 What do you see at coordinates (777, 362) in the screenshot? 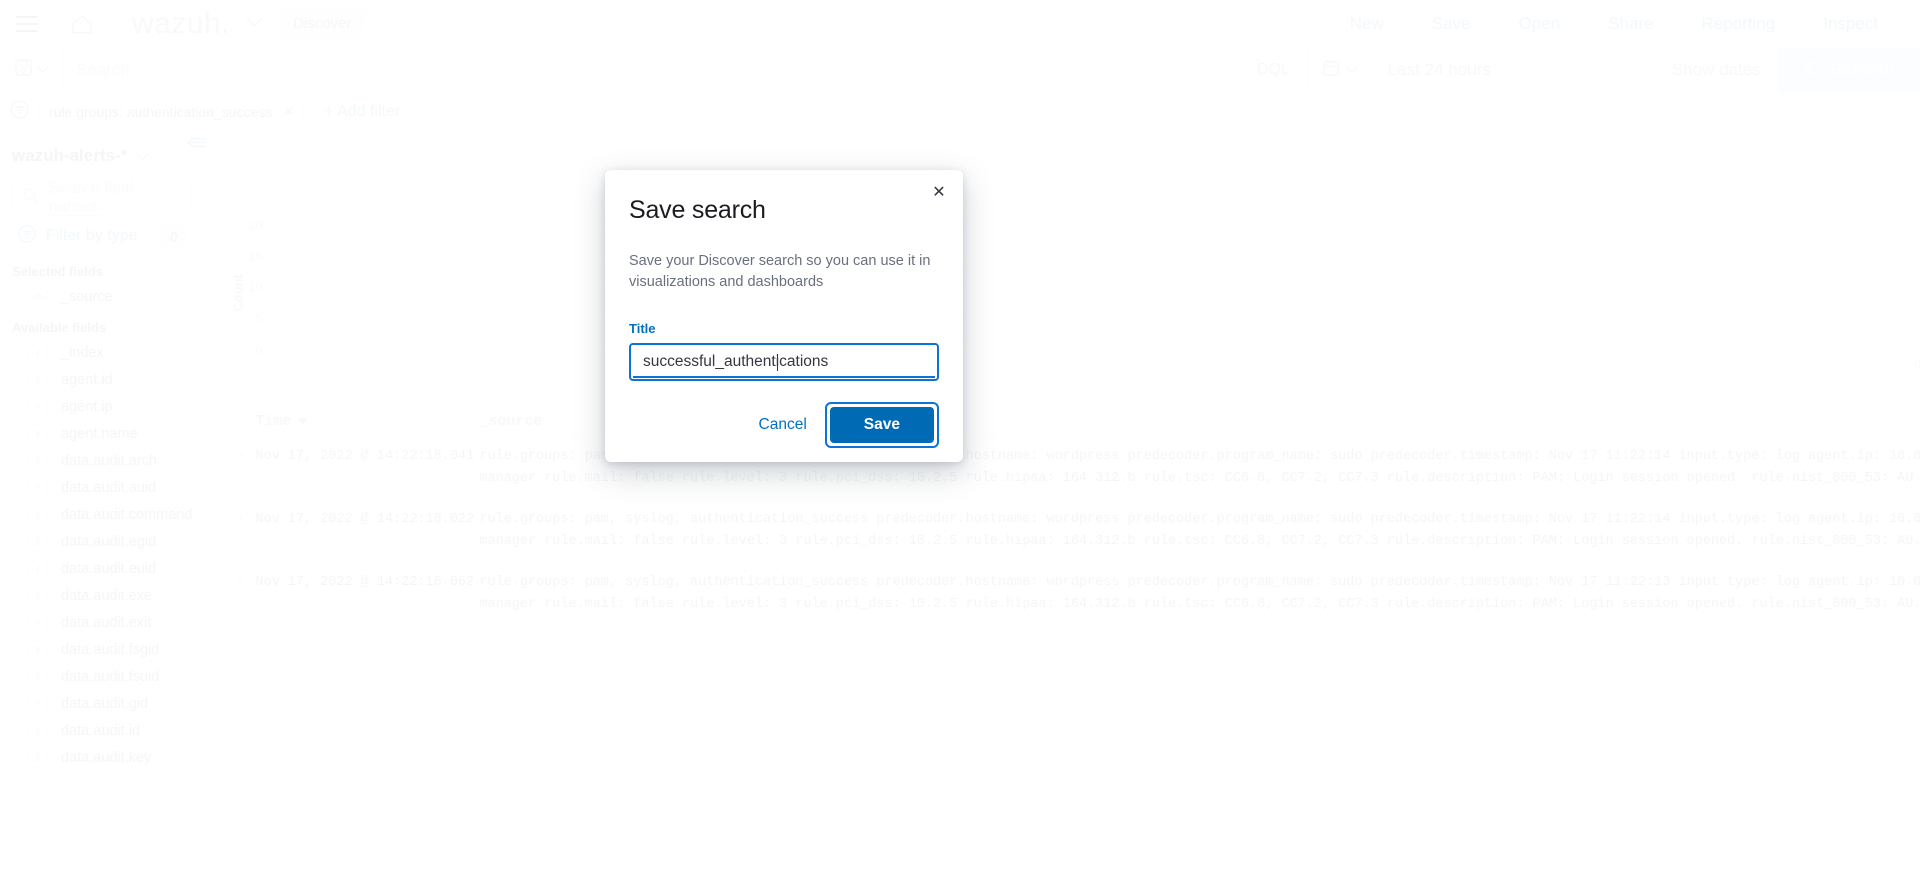
I see `text-cursor` at bounding box center [777, 362].